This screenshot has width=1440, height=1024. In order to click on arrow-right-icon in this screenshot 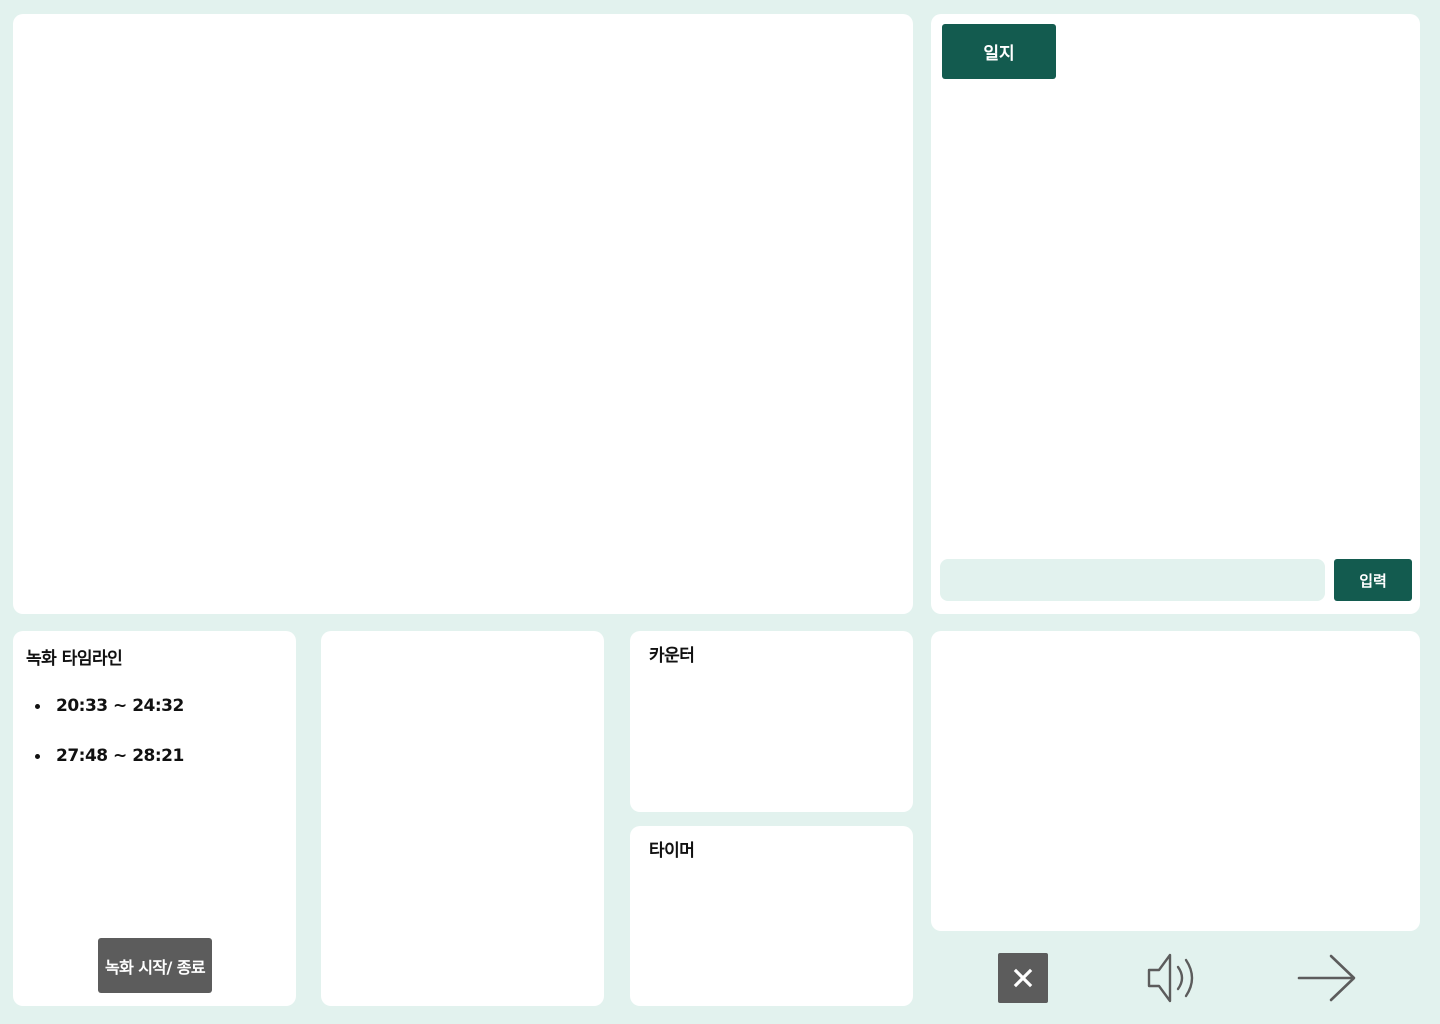, I will do `click(1326, 978)`.